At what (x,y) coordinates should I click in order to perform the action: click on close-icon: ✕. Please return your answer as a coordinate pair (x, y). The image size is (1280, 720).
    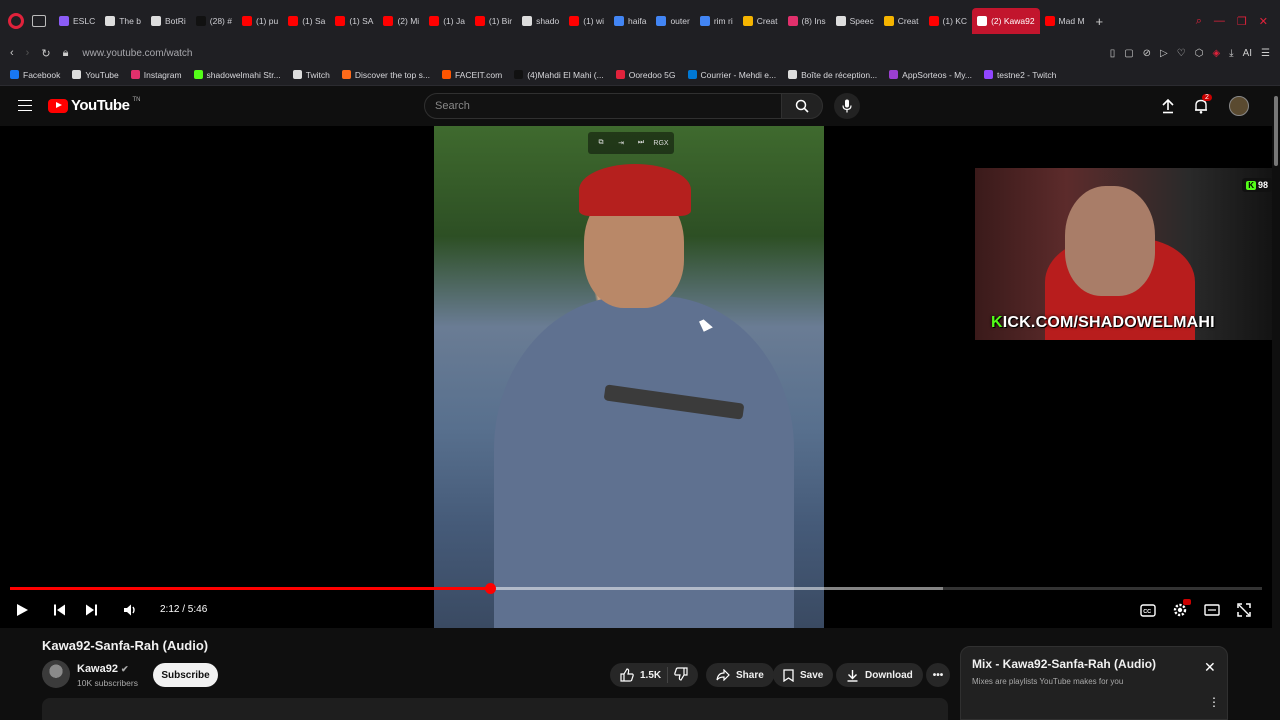
    Looking at the image, I should click on (1210, 667).